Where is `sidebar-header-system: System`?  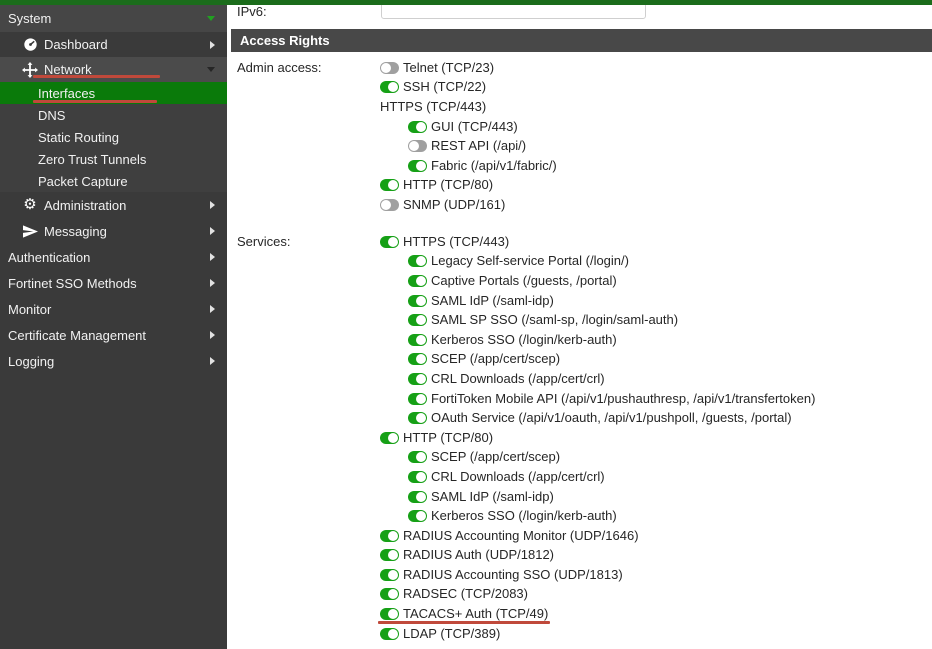
sidebar-header-system: System is located at coordinates (113, 18).